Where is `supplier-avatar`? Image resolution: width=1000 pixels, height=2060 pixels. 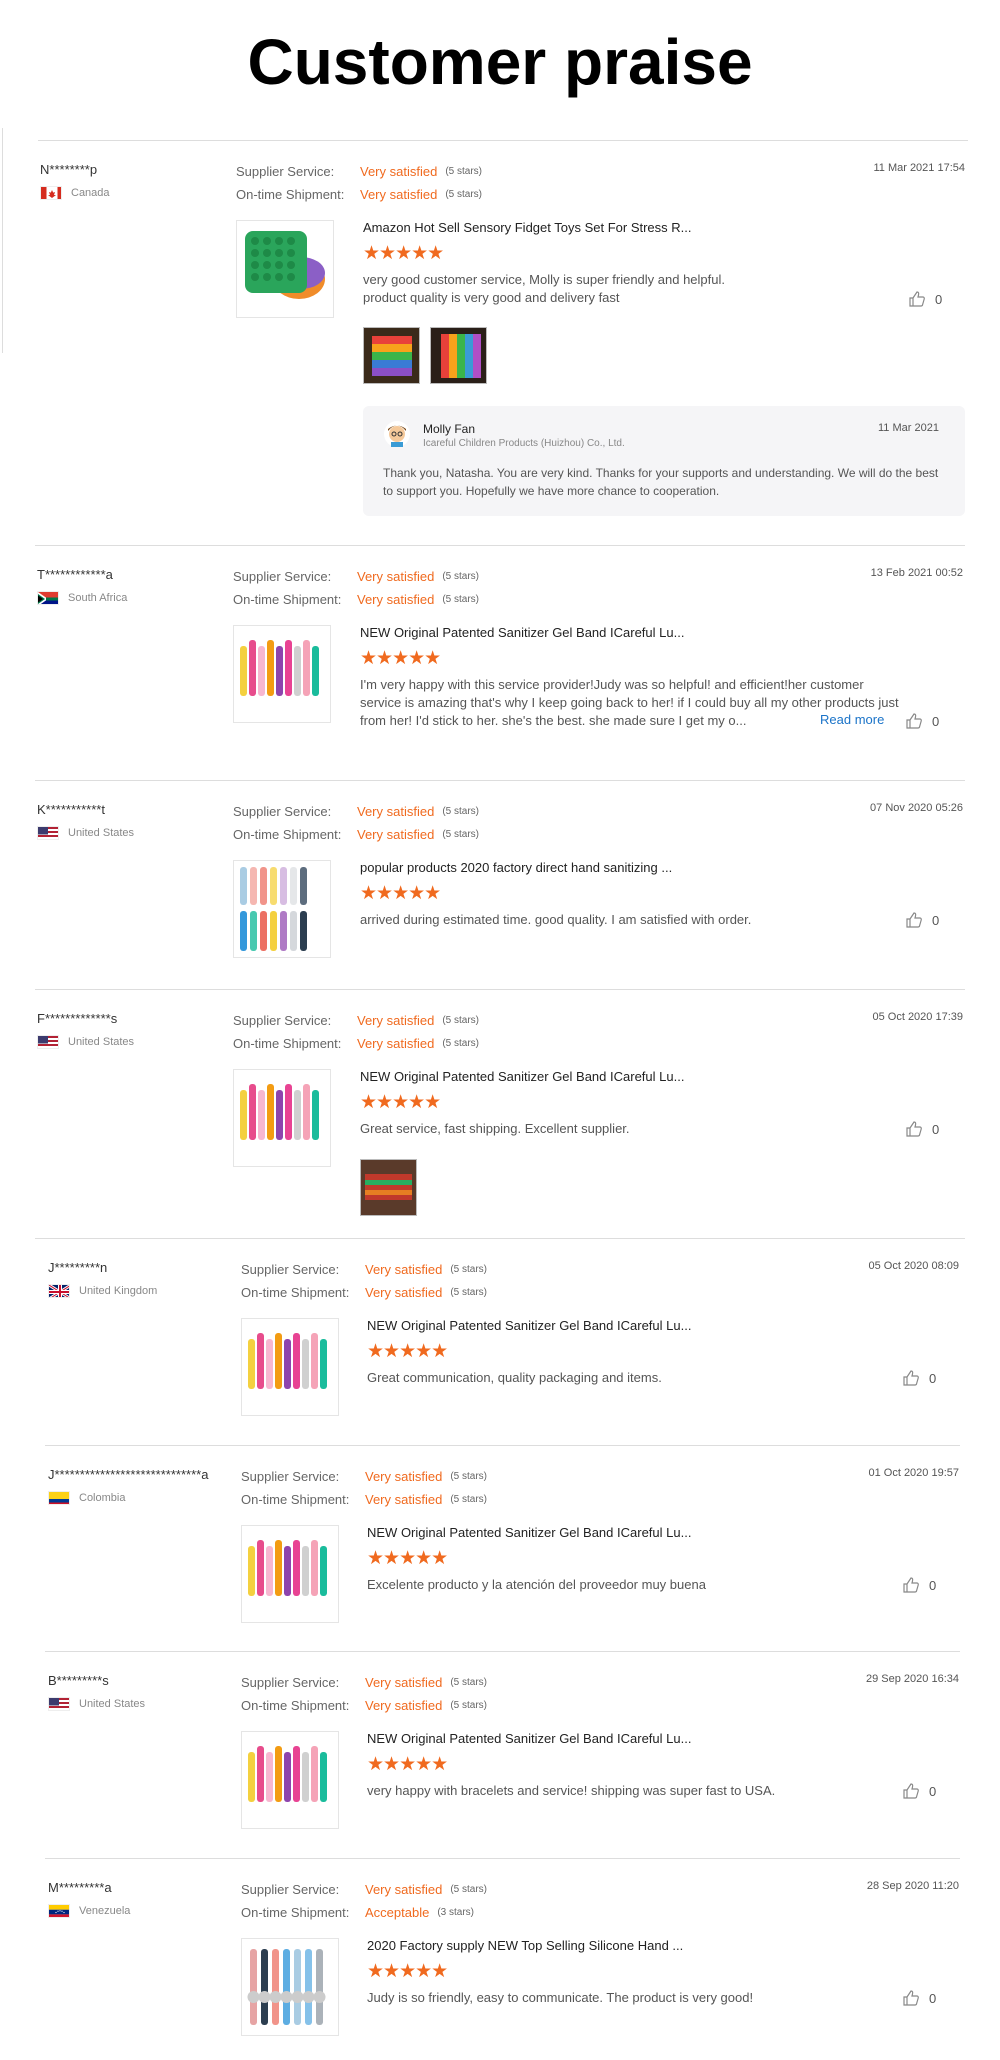
supplier-avatar is located at coordinates (397, 434).